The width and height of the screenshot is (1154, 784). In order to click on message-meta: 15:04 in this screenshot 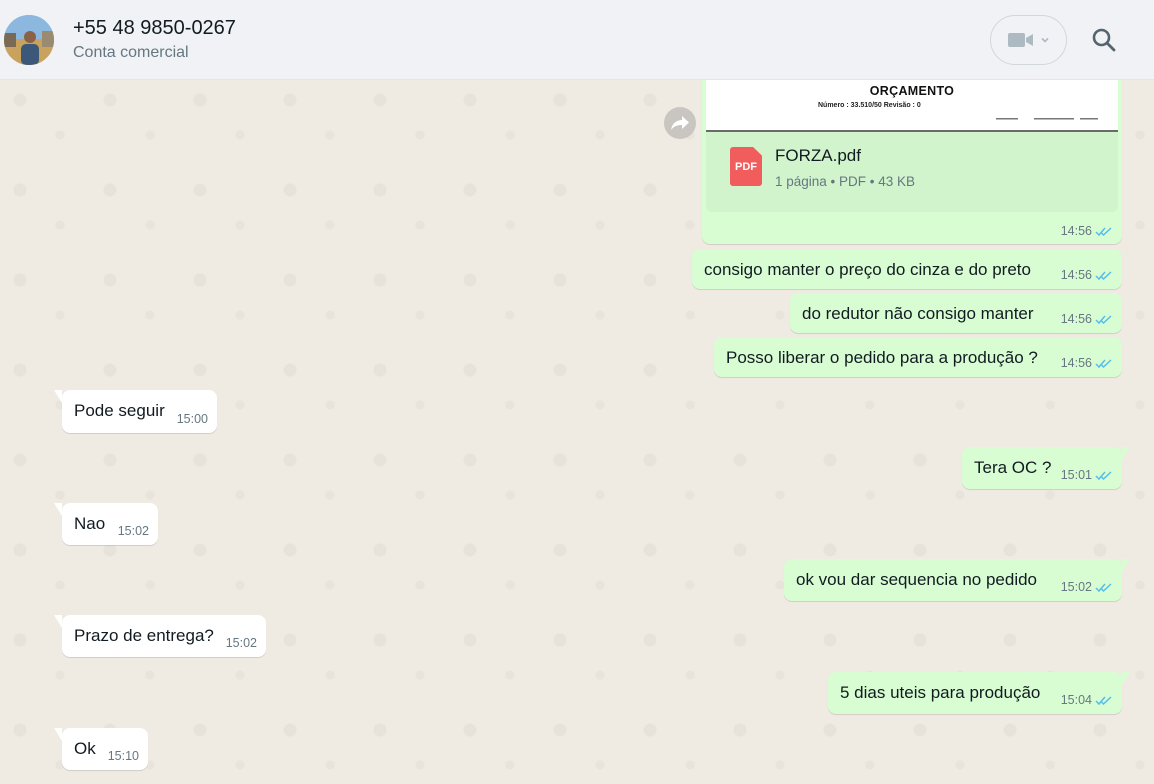, I will do `click(1087, 700)`.